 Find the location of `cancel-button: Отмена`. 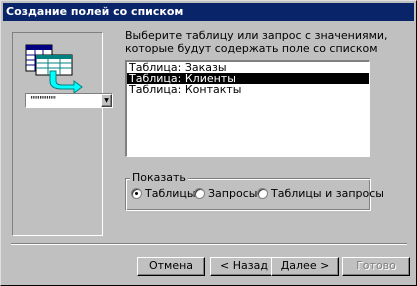

cancel-button: Отмена is located at coordinates (171, 266).